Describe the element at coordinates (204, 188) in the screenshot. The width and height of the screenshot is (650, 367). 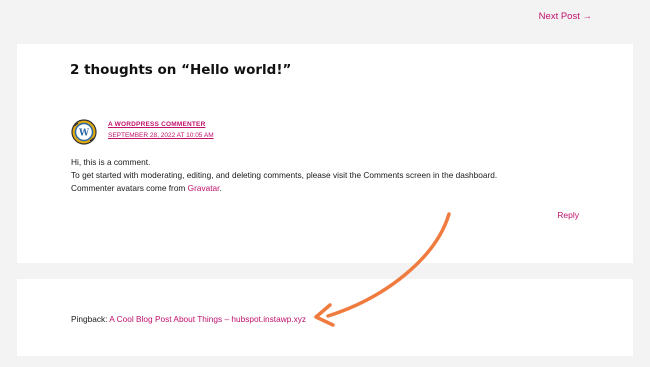
I see `gravatar-link: Gravatar` at that location.